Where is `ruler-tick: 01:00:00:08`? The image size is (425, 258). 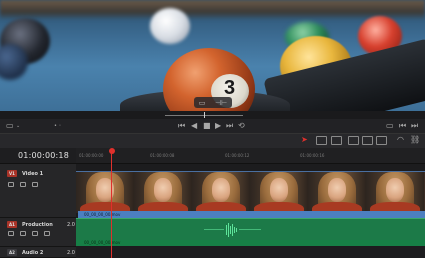
ruler-tick: 01:00:00:08 is located at coordinates (162, 155).